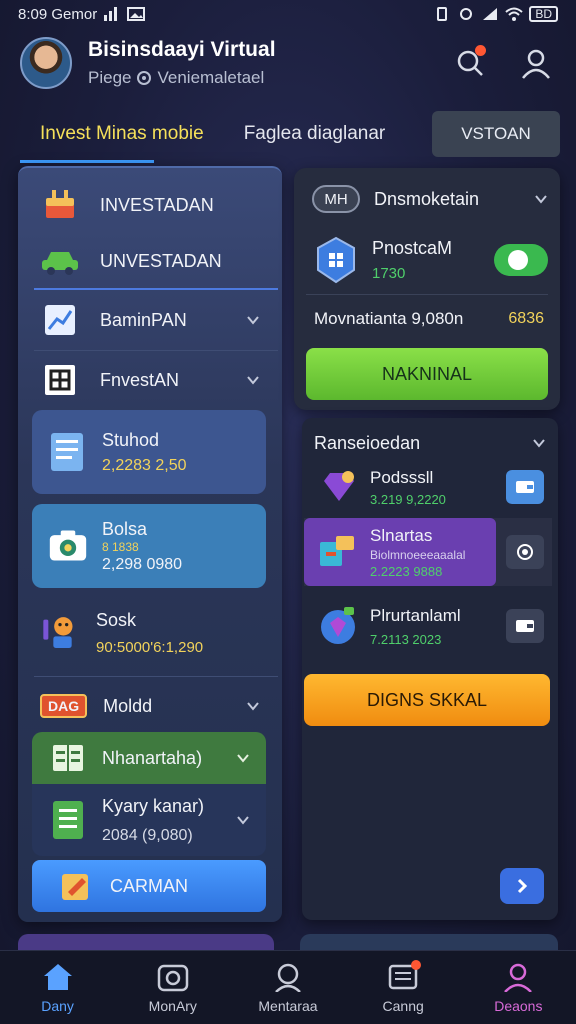  What do you see at coordinates (336, 199) in the screenshot?
I see `mh-badge: MH` at bounding box center [336, 199].